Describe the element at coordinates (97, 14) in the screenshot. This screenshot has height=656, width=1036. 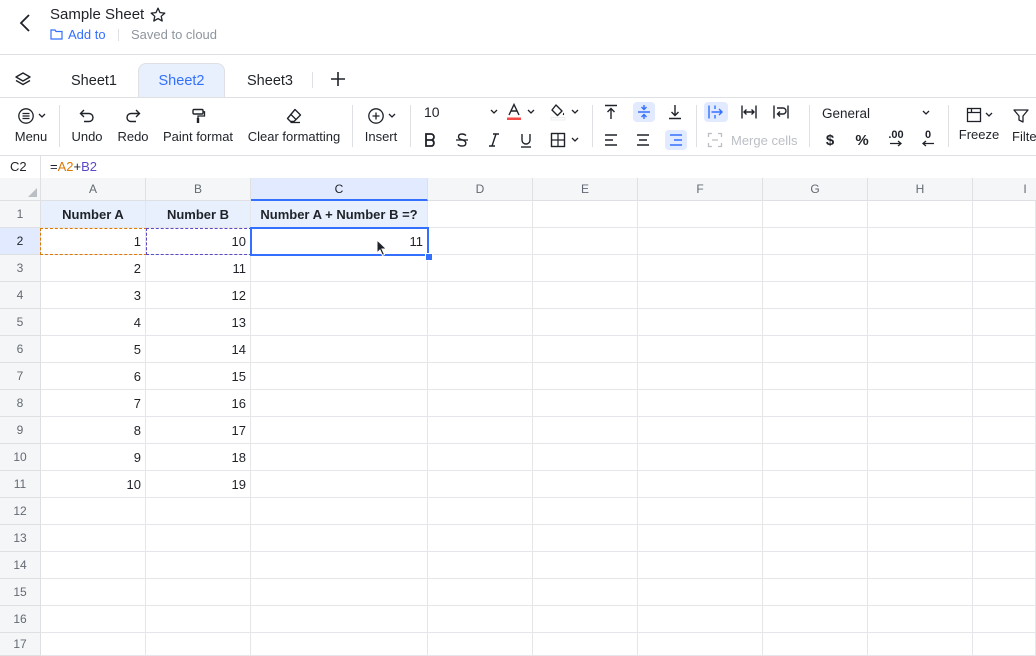
I see `document-title: Sample Sheet` at that location.